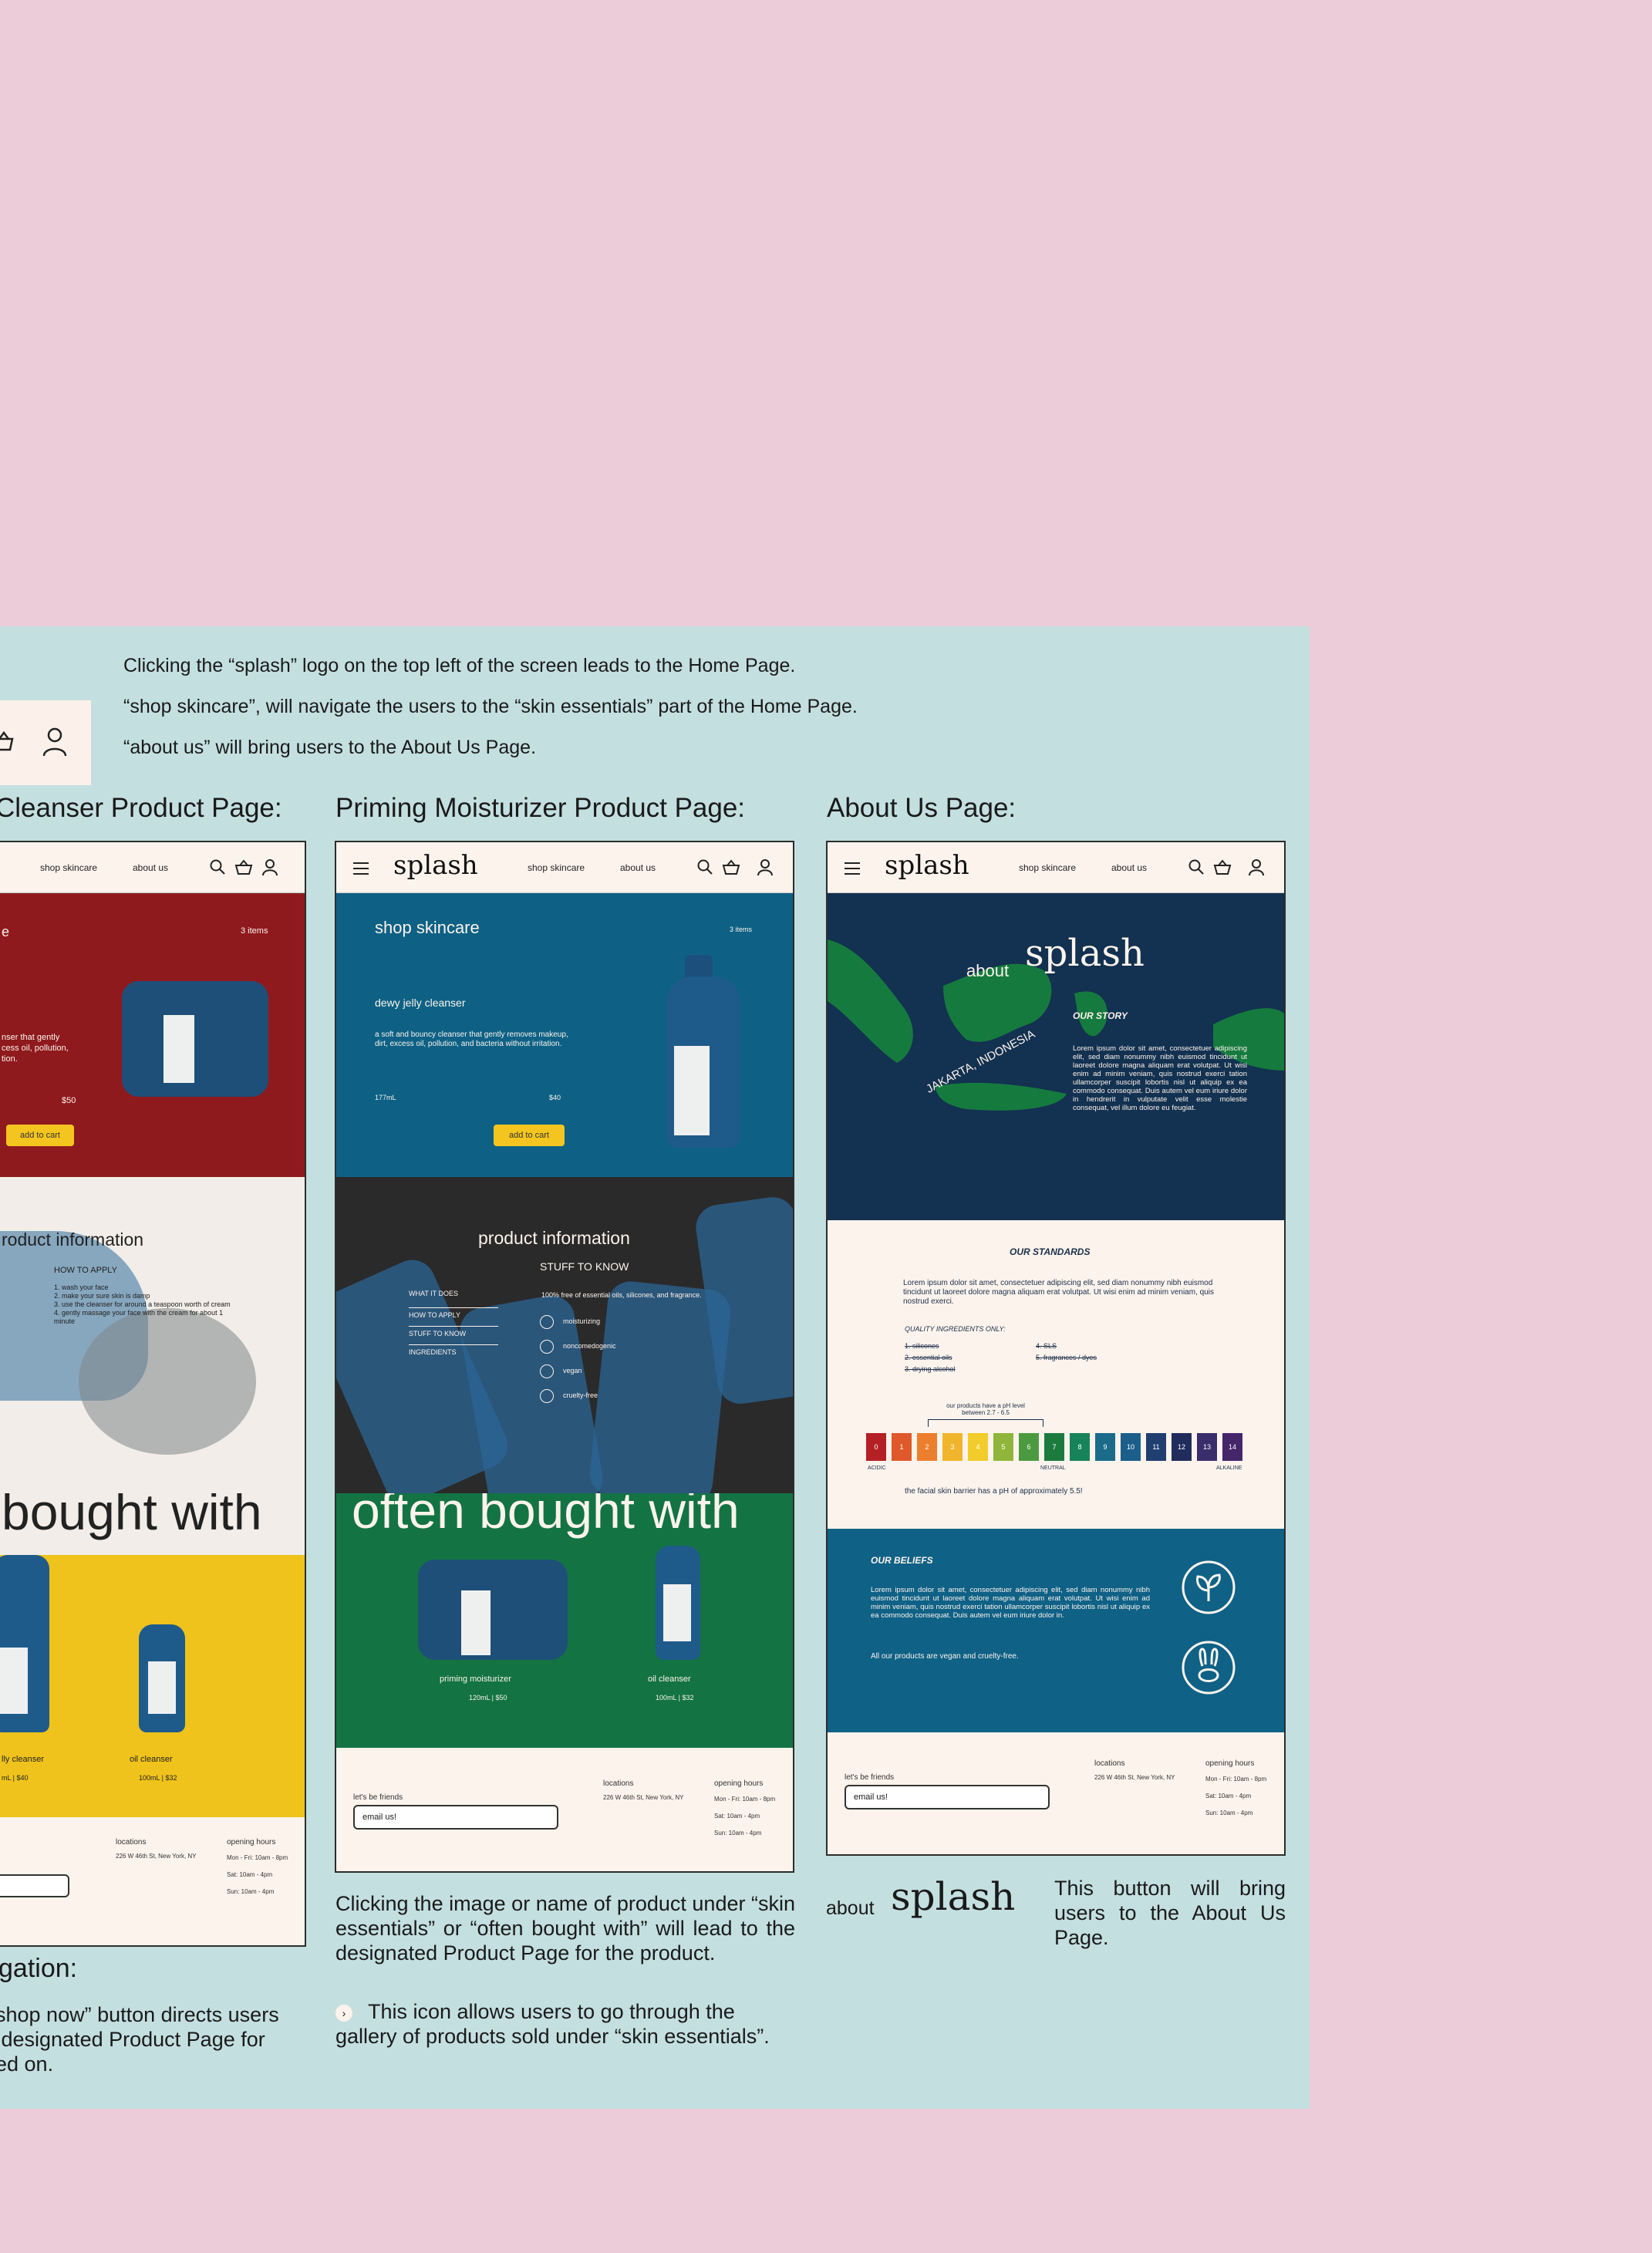 This screenshot has height=2253, width=1652. What do you see at coordinates (578, 1374) in the screenshot?
I see `property-item: vegan` at bounding box center [578, 1374].